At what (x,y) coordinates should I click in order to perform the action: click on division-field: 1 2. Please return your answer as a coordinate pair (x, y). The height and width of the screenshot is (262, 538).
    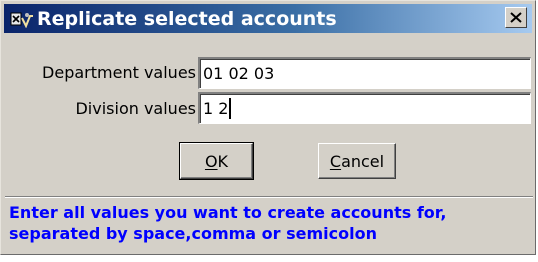
    Looking at the image, I should click on (364, 108).